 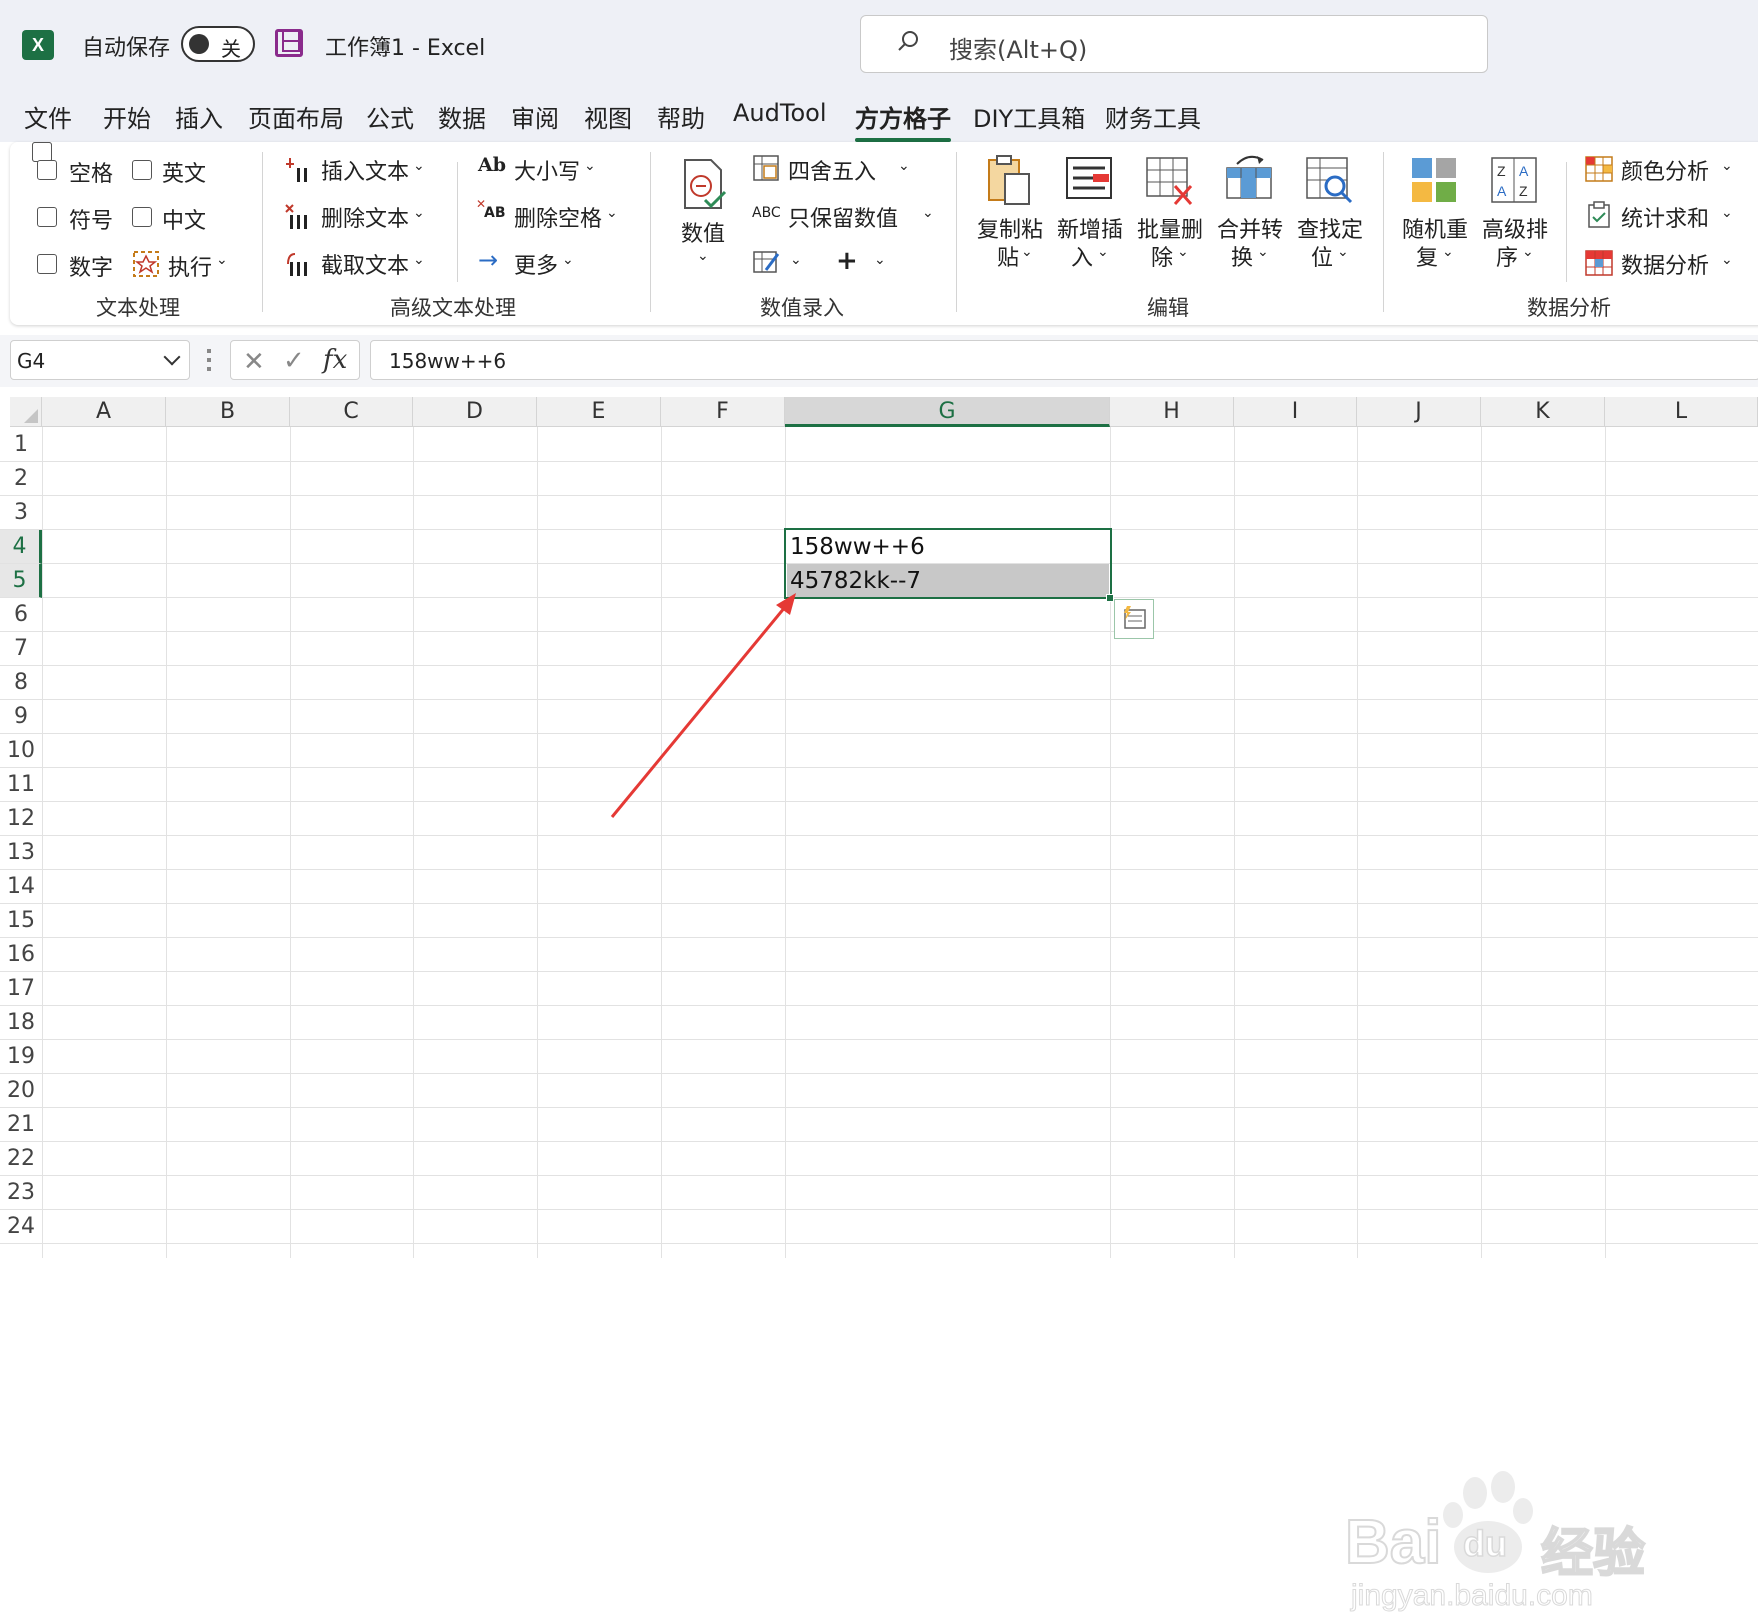 What do you see at coordinates (1010, 217) in the screenshot?
I see `copy-paste-button: 复制粘 贴 ⌄` at bounding box center [1010, 217].